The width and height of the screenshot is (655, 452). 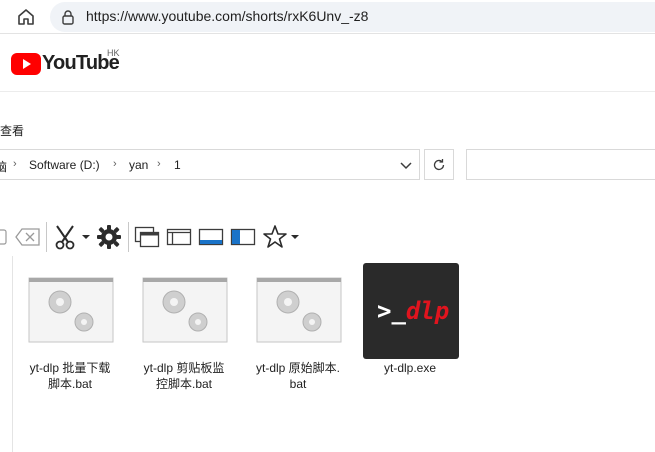 What do you see at coordinates (184, 384) in the screenshot?
I see `file-name-line: 控脚本.bat` at bounding box center [184, 384].